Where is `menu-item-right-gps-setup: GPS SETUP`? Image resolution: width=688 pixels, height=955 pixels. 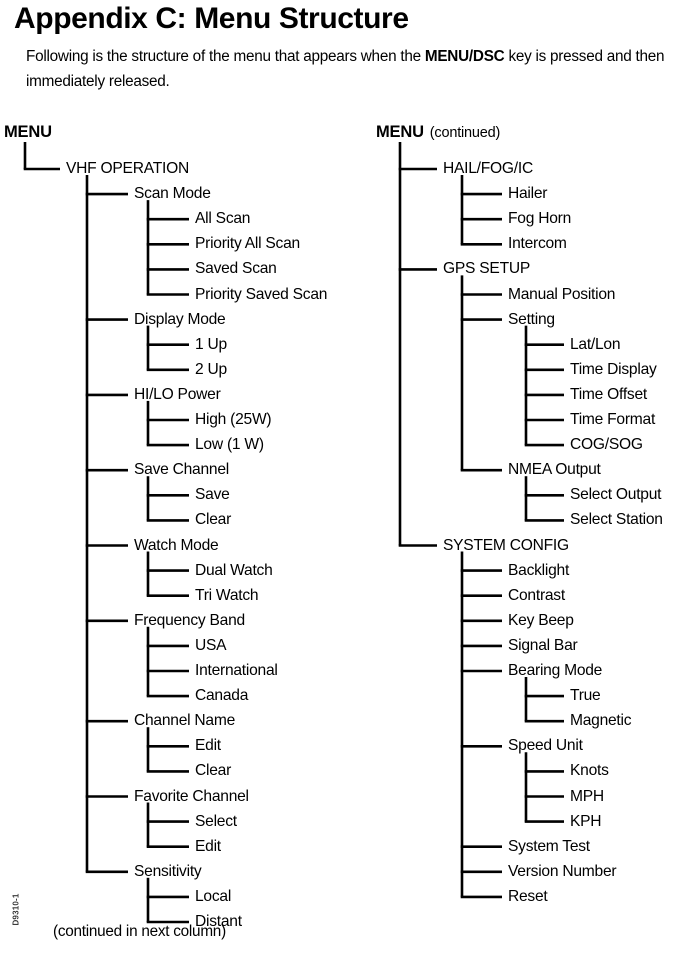 menu-item-right-gps-setup: GPS SETUP is located at coordinates (487, 269).